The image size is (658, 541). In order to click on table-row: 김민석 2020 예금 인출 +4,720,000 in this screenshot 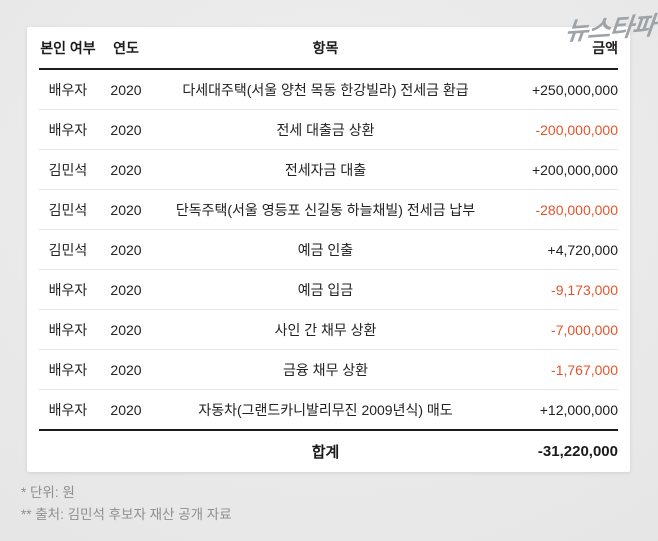, I will do `click(328, 249)`.